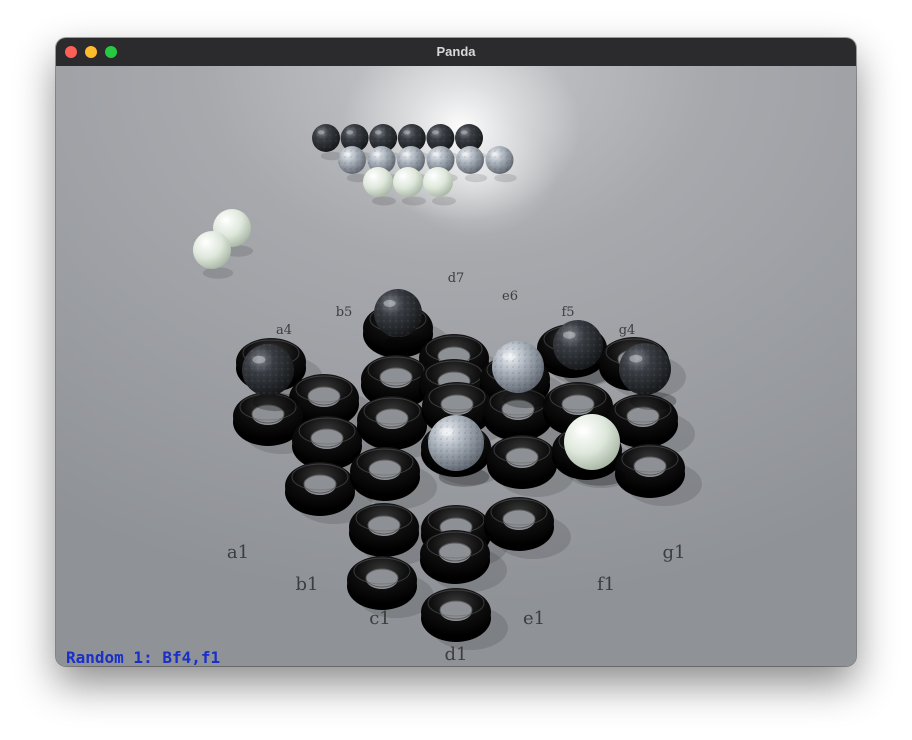  Describe the element at coordinates (284, 330) in the screenshot. I see `coordinate-label-a4: a4` at that location.